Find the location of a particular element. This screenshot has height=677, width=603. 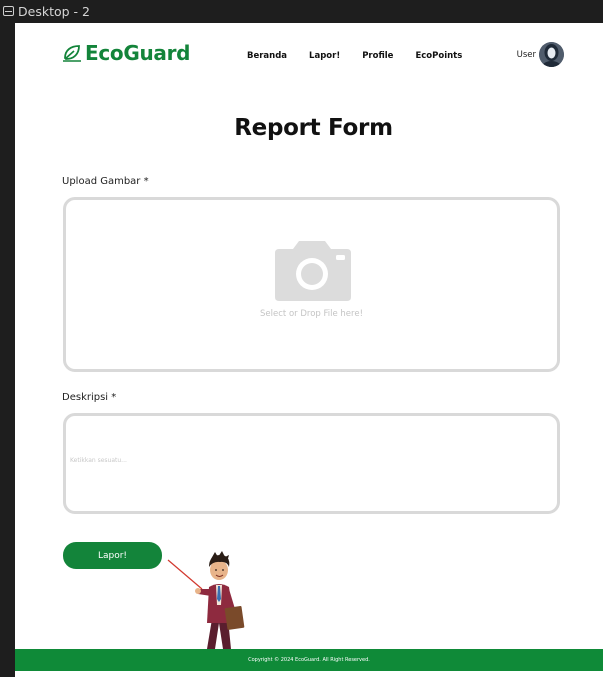

frame-icon is located at coordinates (8, 11).